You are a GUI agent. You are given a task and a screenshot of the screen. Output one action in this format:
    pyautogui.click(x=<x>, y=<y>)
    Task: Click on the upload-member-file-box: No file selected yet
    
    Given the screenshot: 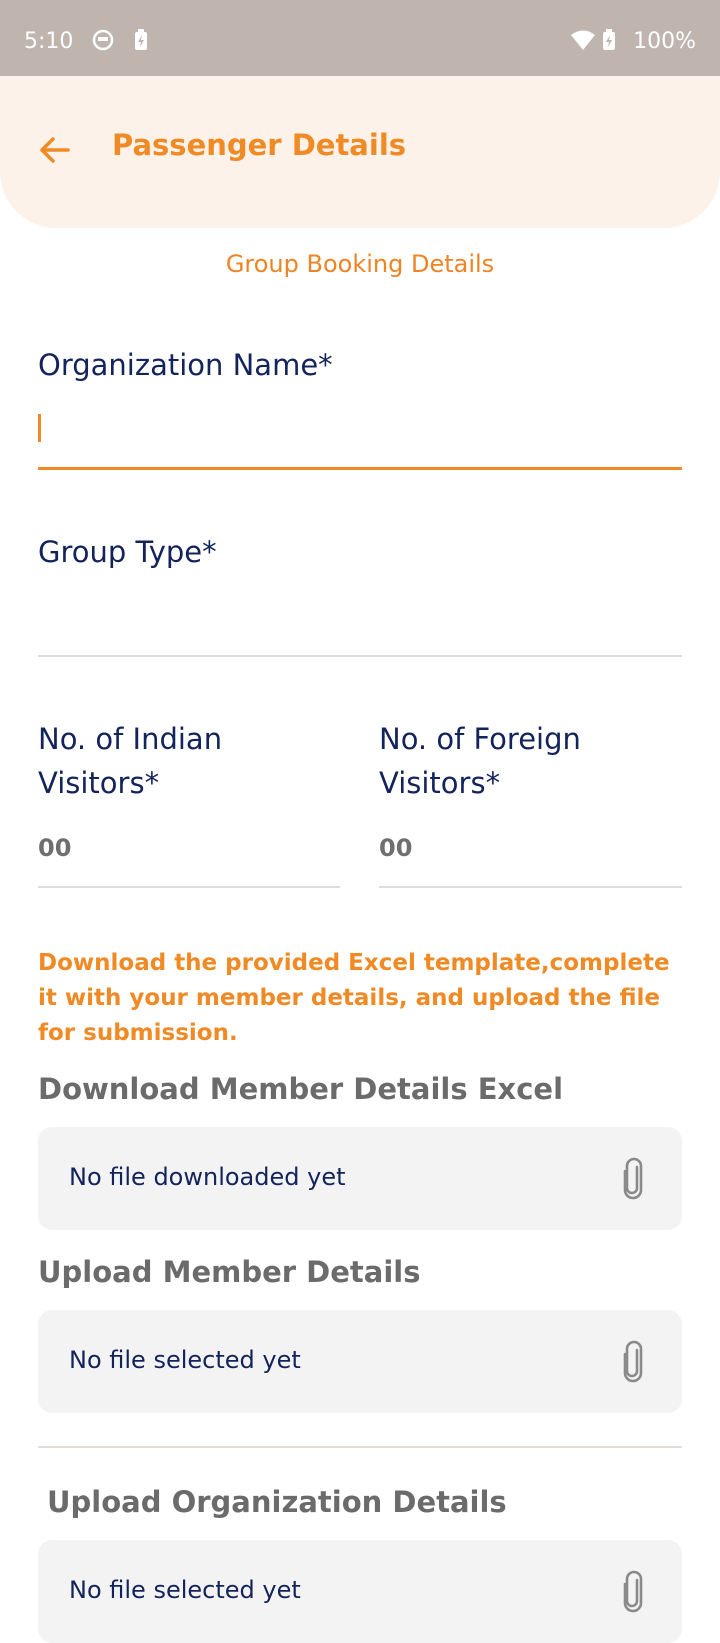 What is the action you would take?
    pyautogui.click(x=360, y=1361)
    